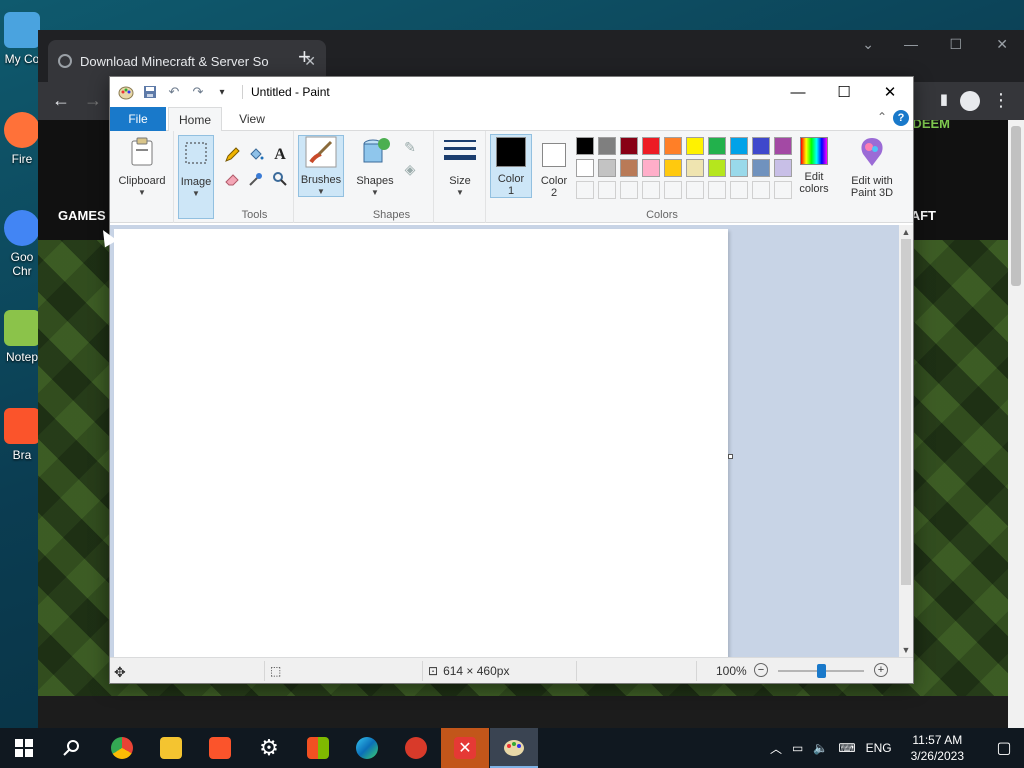 Image resolution: width=1024 pixels, height=768 pixels. What do you see at coordinates (61, 100) in the screenshot?
I see `back-icon: ←` at bounding box center [61, 100].